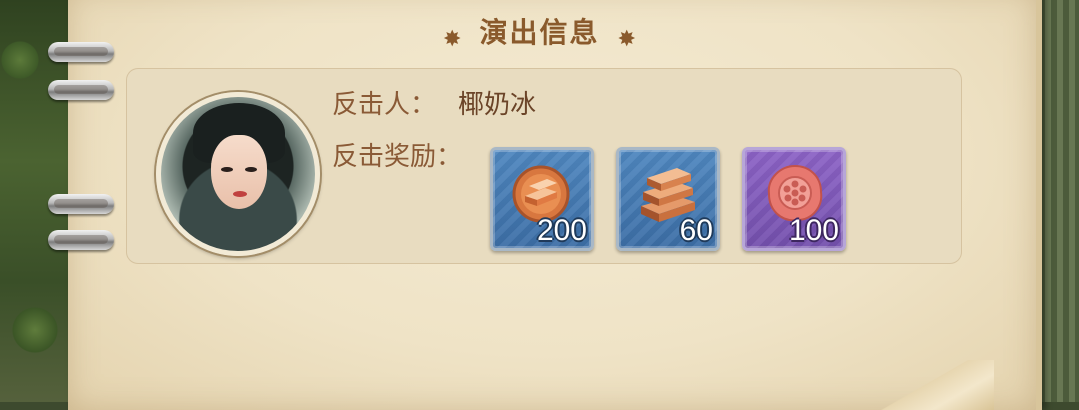 This screenshot has width=1079, height=410. Describe the element at coordinates (497, 105) in the screenshot. I see `attacker-name: 椰奶冰` at that location.